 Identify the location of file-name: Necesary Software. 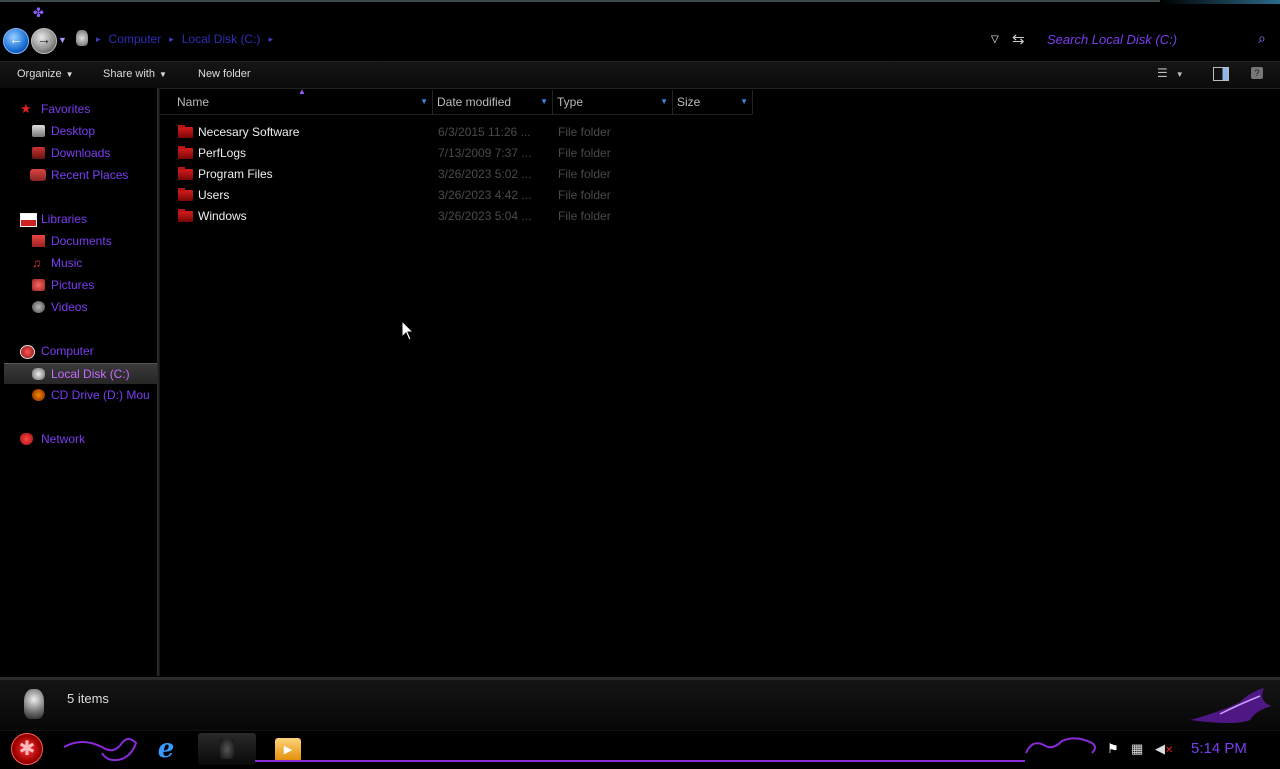
(249, 132).